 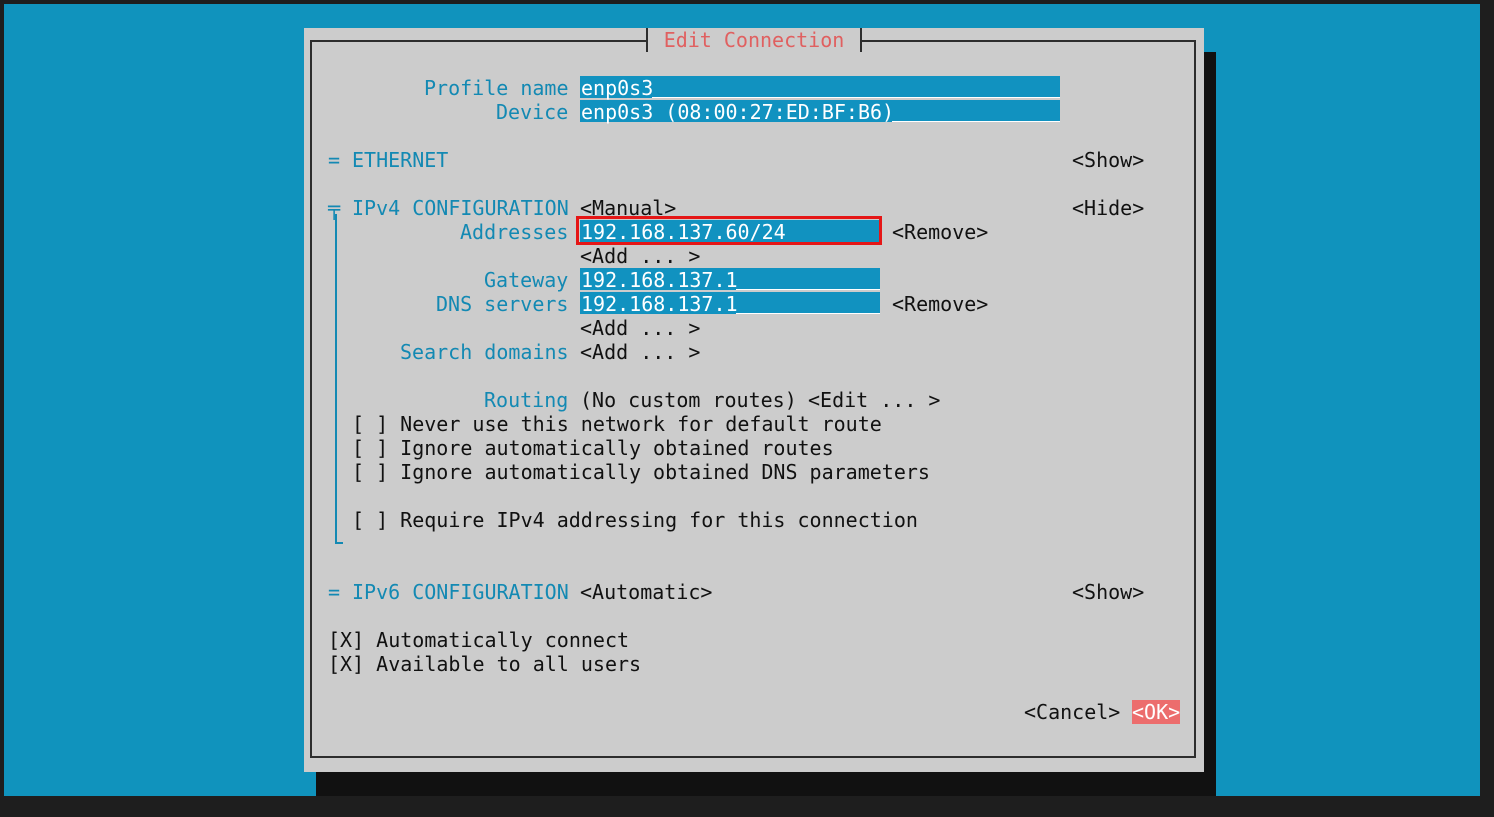 What do you see at coordinates (1108, 160) in the screenshot?
I see `ethernet-show-button: <Show>` at bounding box center [1108, 160].